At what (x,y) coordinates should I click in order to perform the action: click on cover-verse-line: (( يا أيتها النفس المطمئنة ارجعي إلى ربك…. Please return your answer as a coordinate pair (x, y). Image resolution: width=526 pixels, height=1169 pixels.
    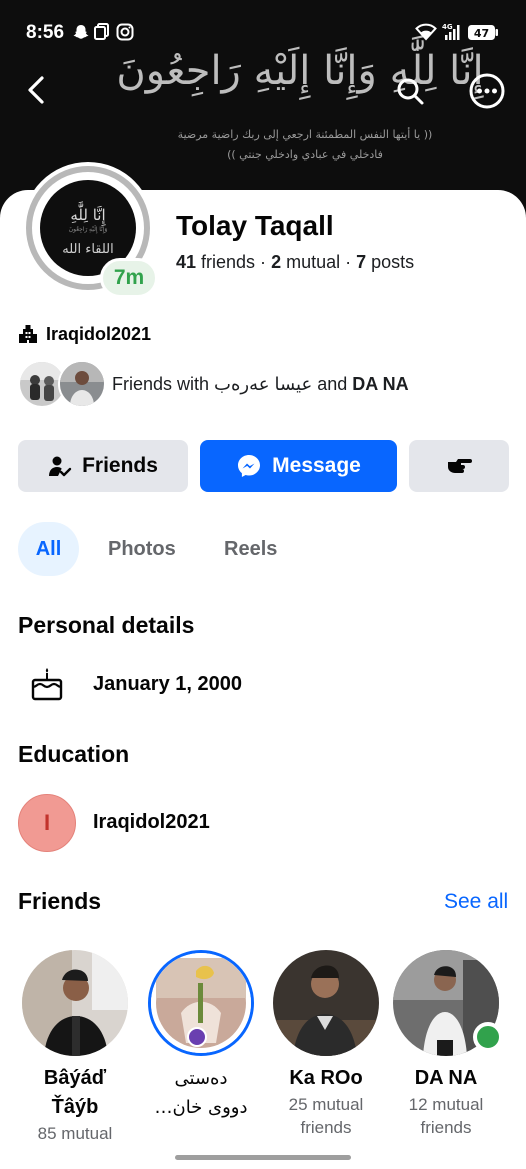
    Looking at the image, I should click on (305, 134).